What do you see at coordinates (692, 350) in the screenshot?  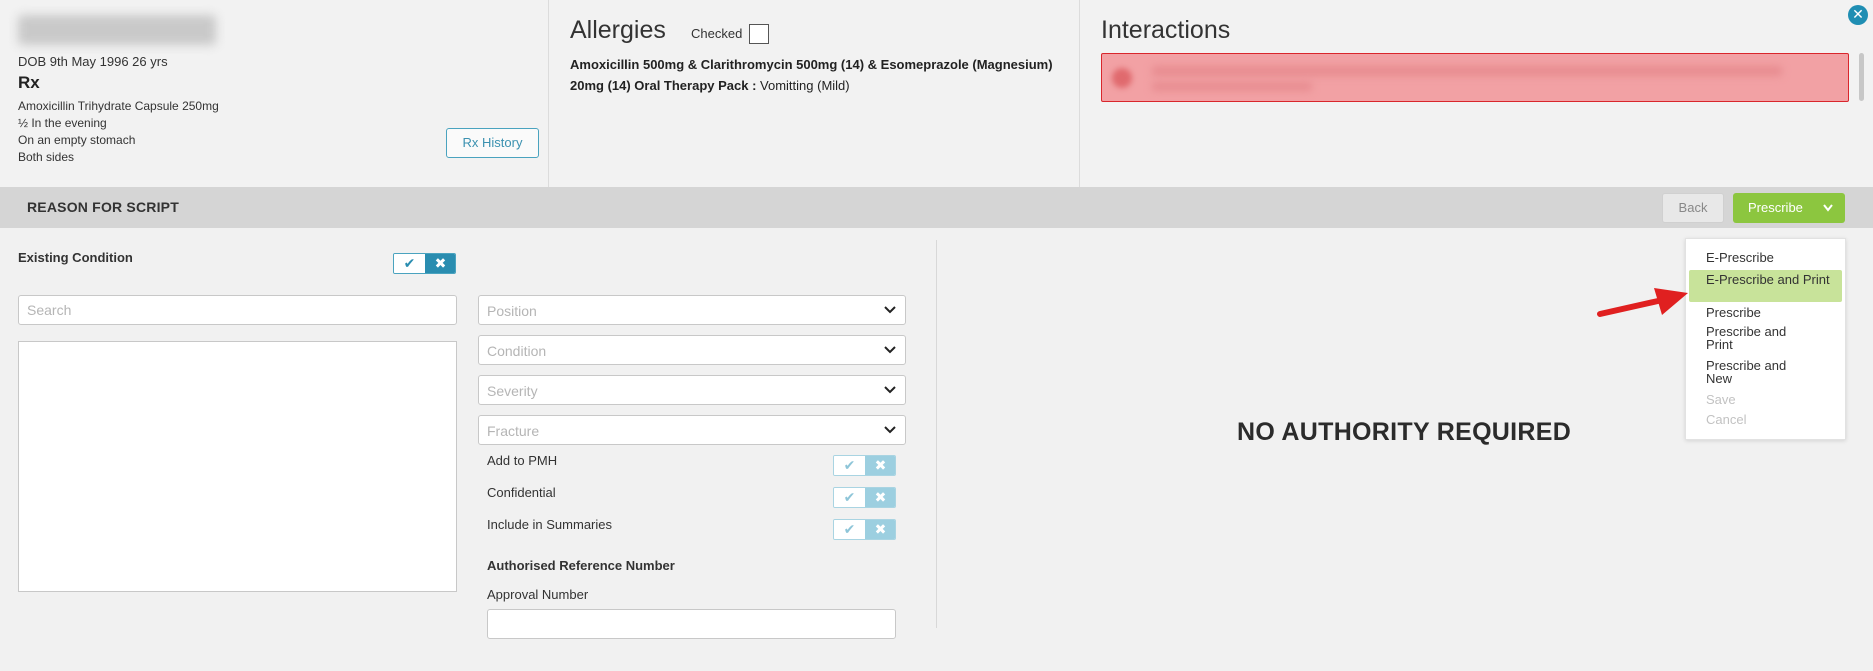 I see `condition-select: Condition` at bounding box center [692, 350].